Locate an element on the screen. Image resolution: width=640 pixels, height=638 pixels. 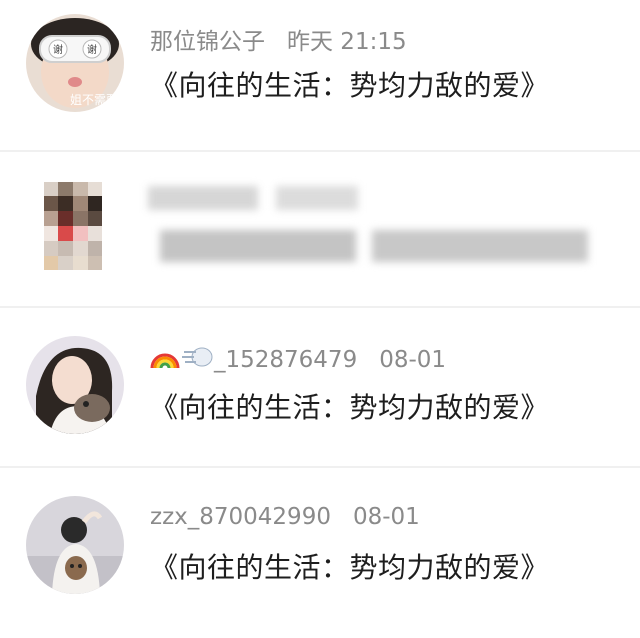
username: 那位锦公子 is located at coordinates (207, 42).